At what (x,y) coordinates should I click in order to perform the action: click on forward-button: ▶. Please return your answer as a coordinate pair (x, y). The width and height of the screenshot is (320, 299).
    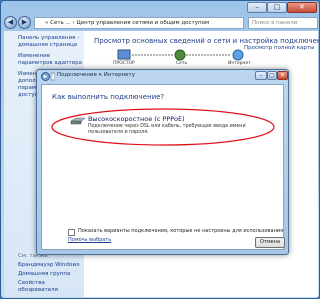
    Looking at the image, I should click on (24, 22).